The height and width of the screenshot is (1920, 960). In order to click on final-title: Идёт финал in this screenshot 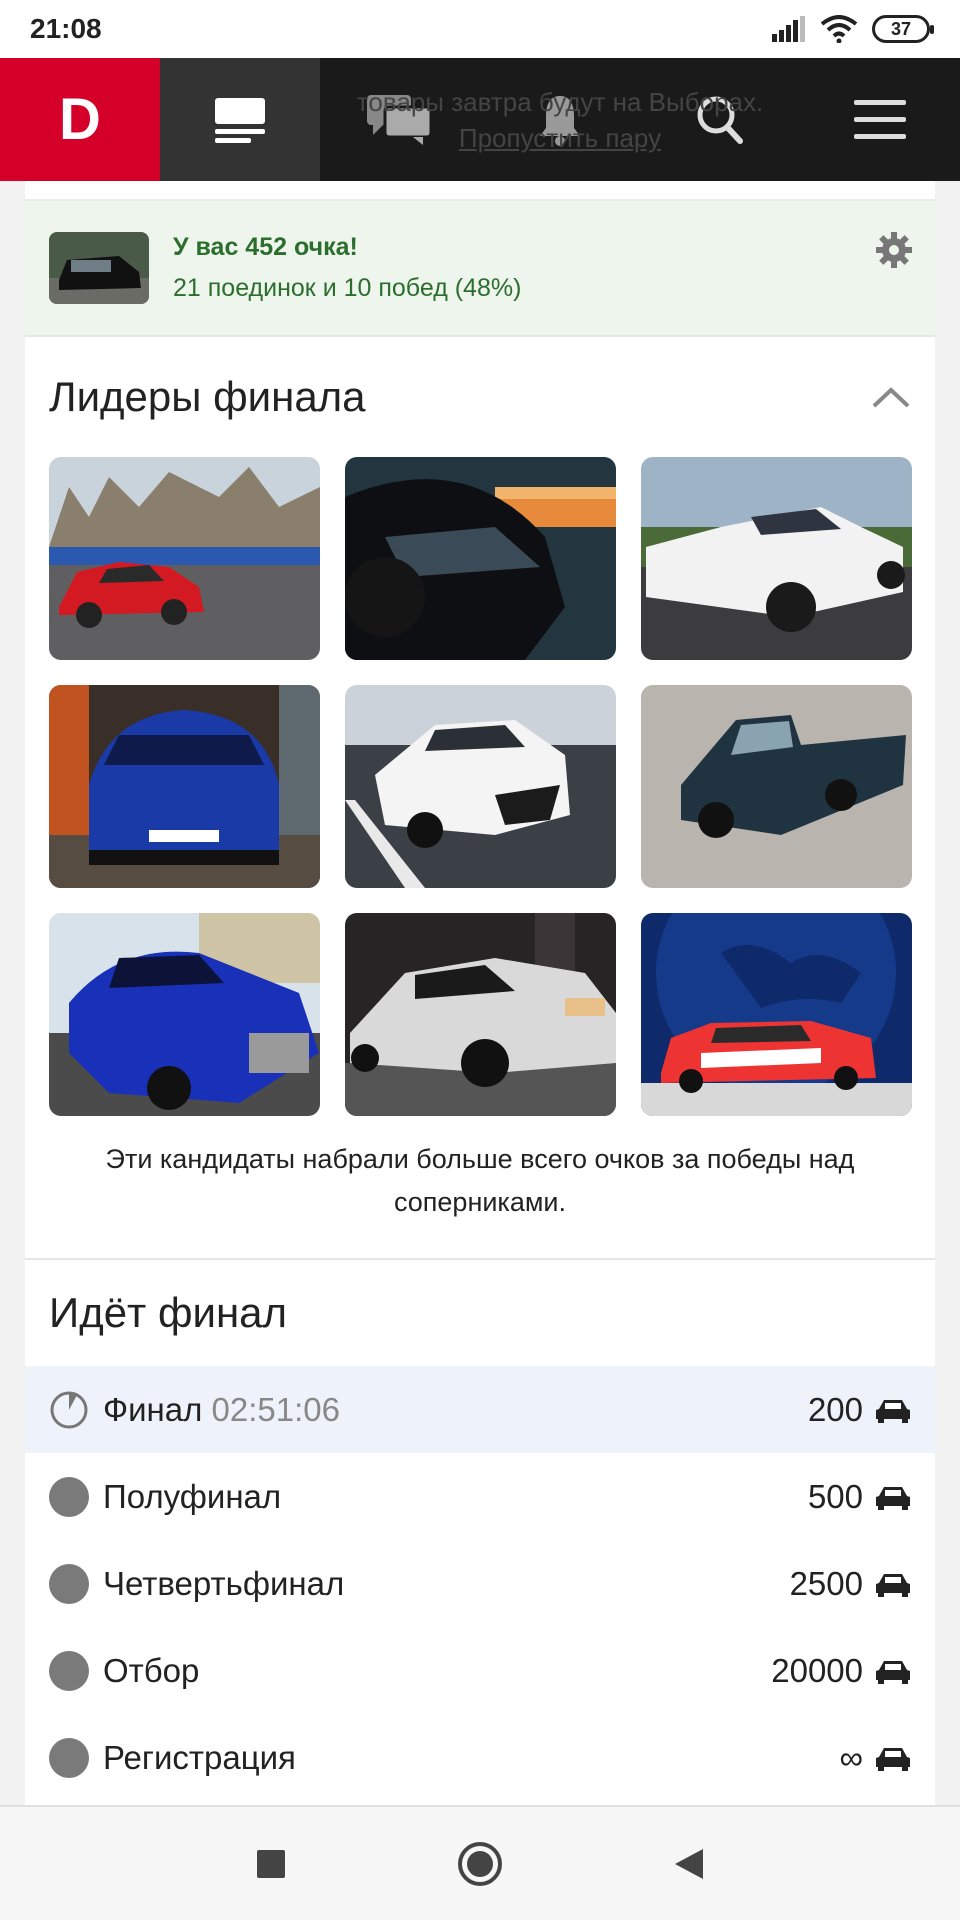, I will do `click(168, 1312)`.